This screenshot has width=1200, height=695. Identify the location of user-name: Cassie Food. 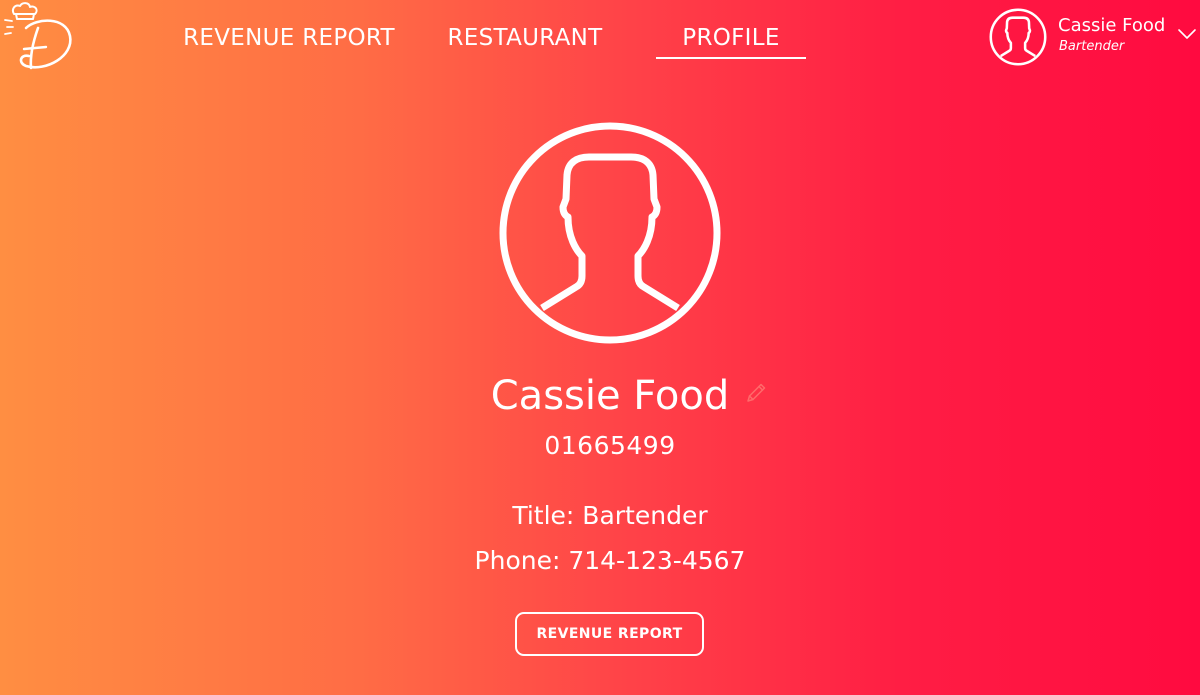
(1112, 25).